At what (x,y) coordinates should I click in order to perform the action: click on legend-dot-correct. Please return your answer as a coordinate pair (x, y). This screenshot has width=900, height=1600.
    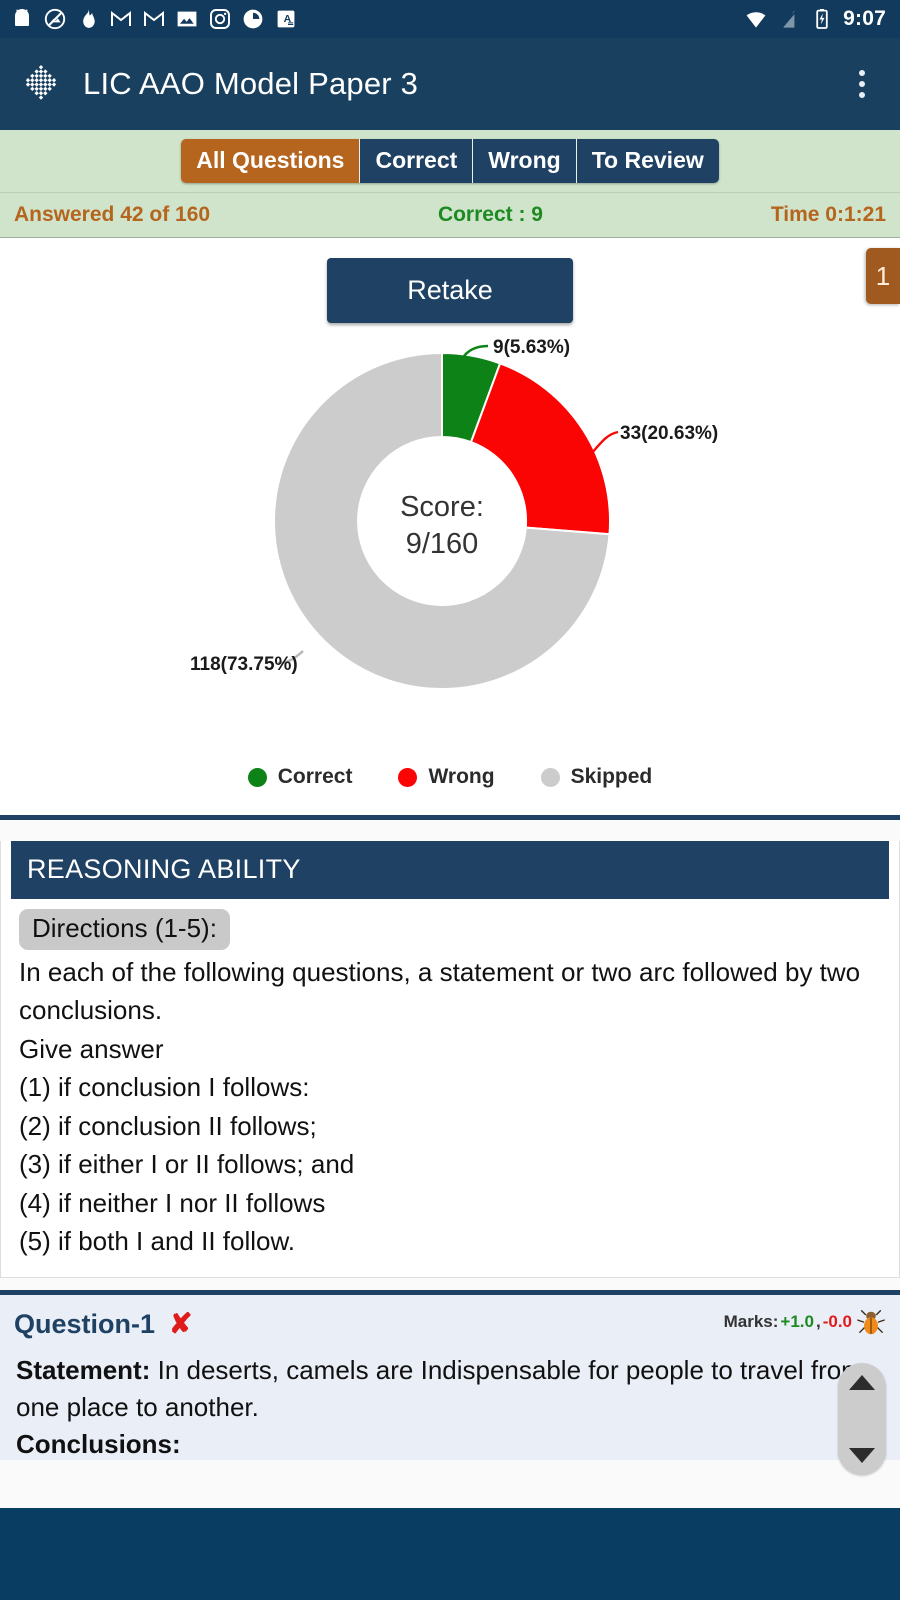
    Looking at the image, I should click on (257, 777).